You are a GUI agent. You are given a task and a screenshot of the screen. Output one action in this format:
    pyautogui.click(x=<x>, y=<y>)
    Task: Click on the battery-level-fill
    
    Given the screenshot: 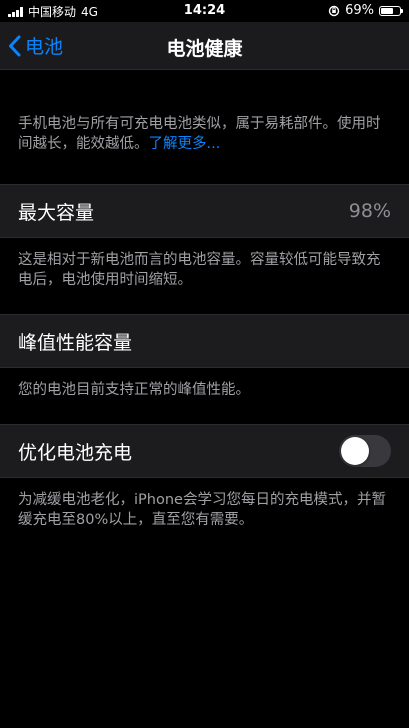 What is the action you would take?
    pyautogui.click(x=387, y=10)
    